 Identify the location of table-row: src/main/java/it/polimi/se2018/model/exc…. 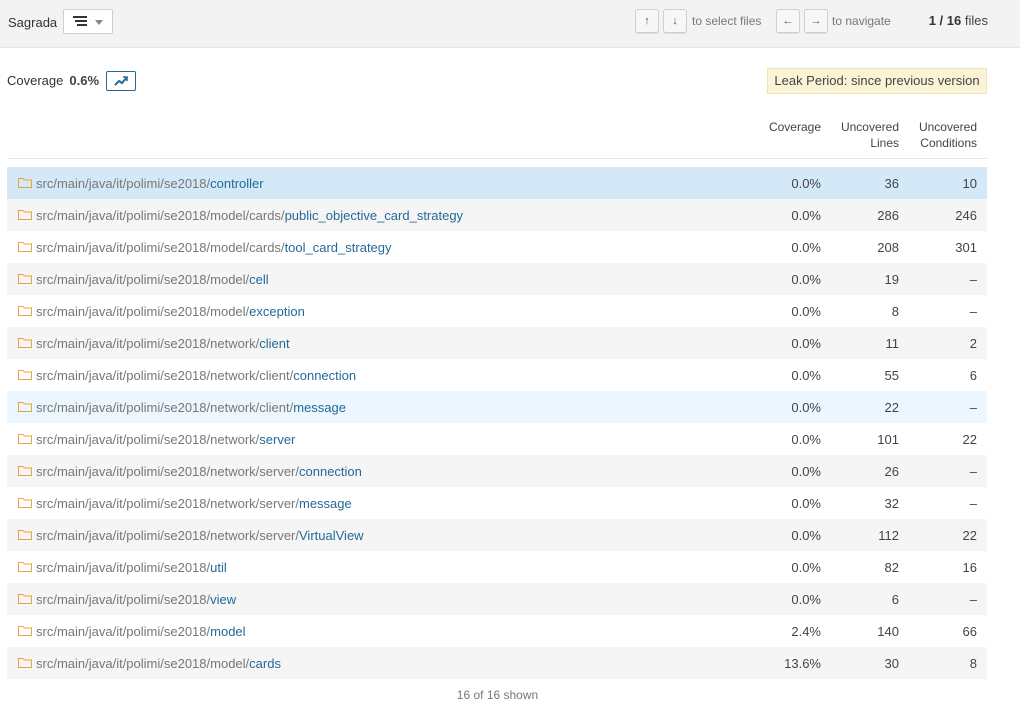
(497, 311).